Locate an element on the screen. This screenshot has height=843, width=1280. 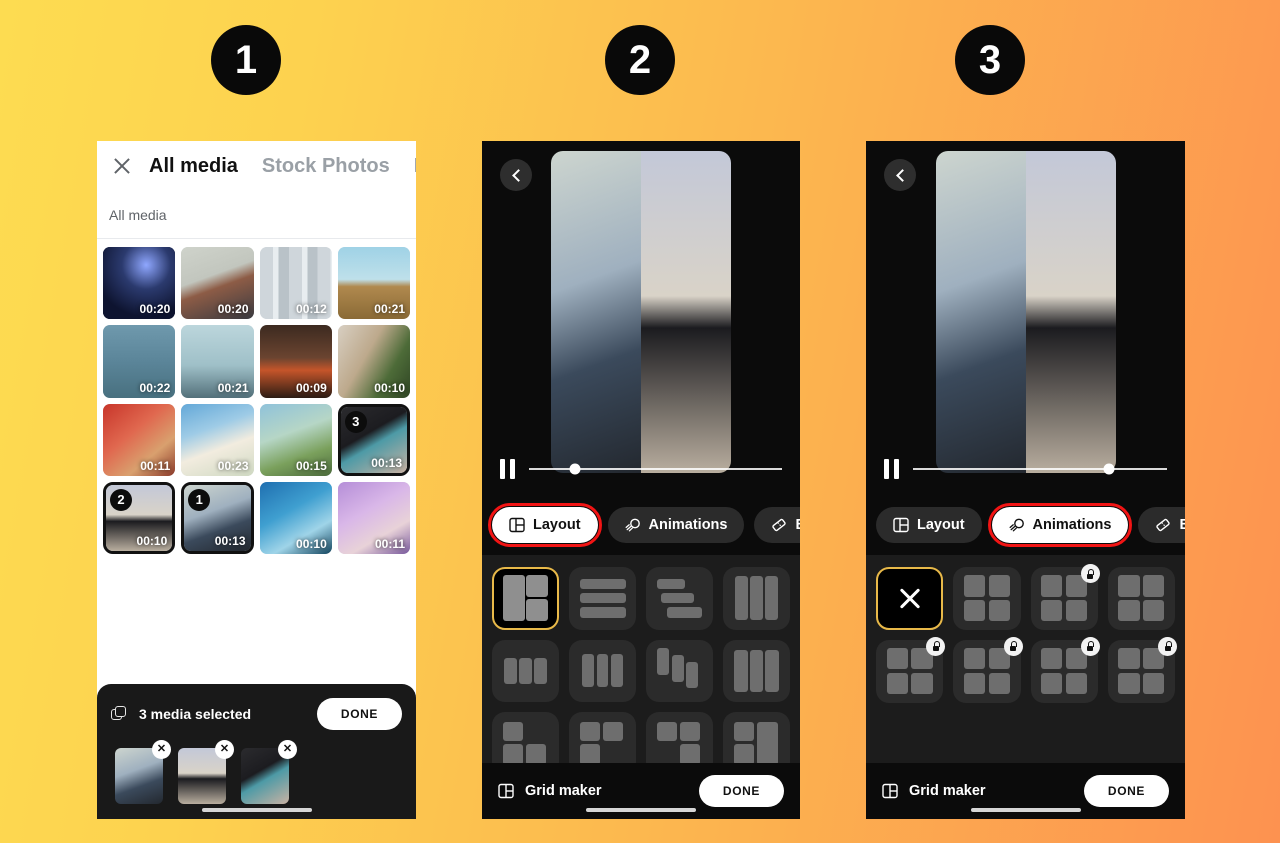
step-badge-2: 2 is located at coordinates (640, 60).